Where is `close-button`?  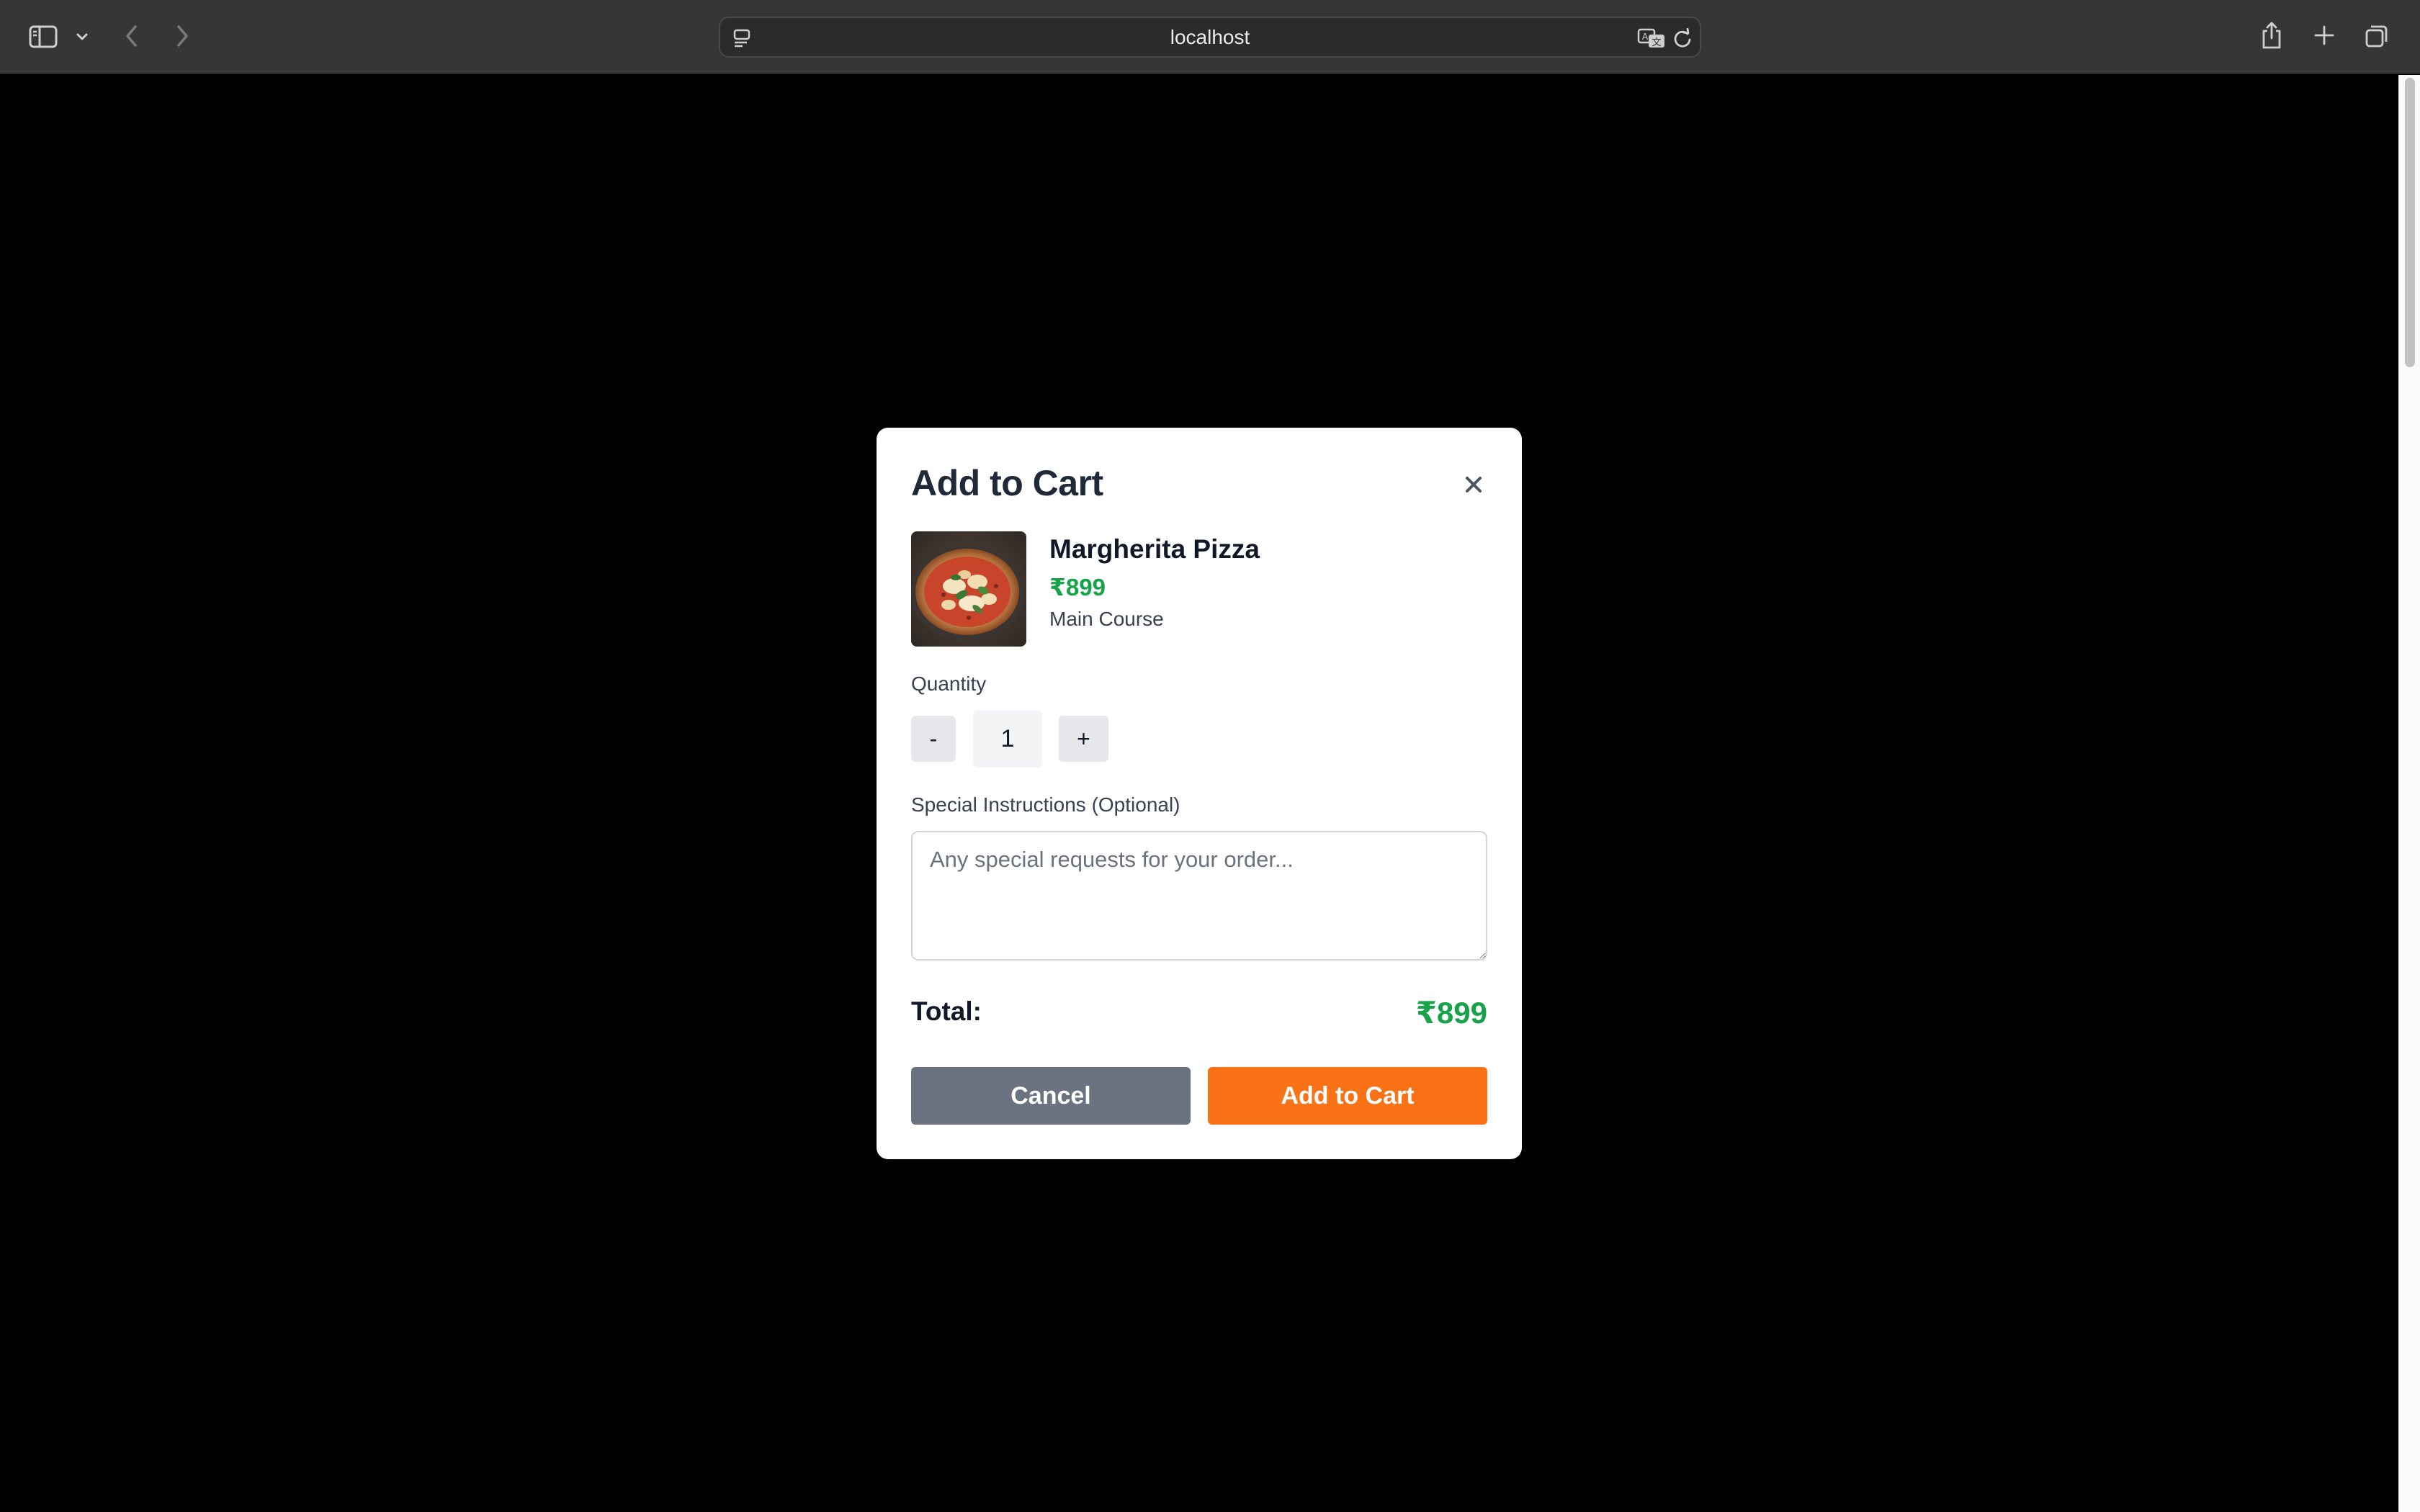
close-button is located at coordinates (1473, 484).